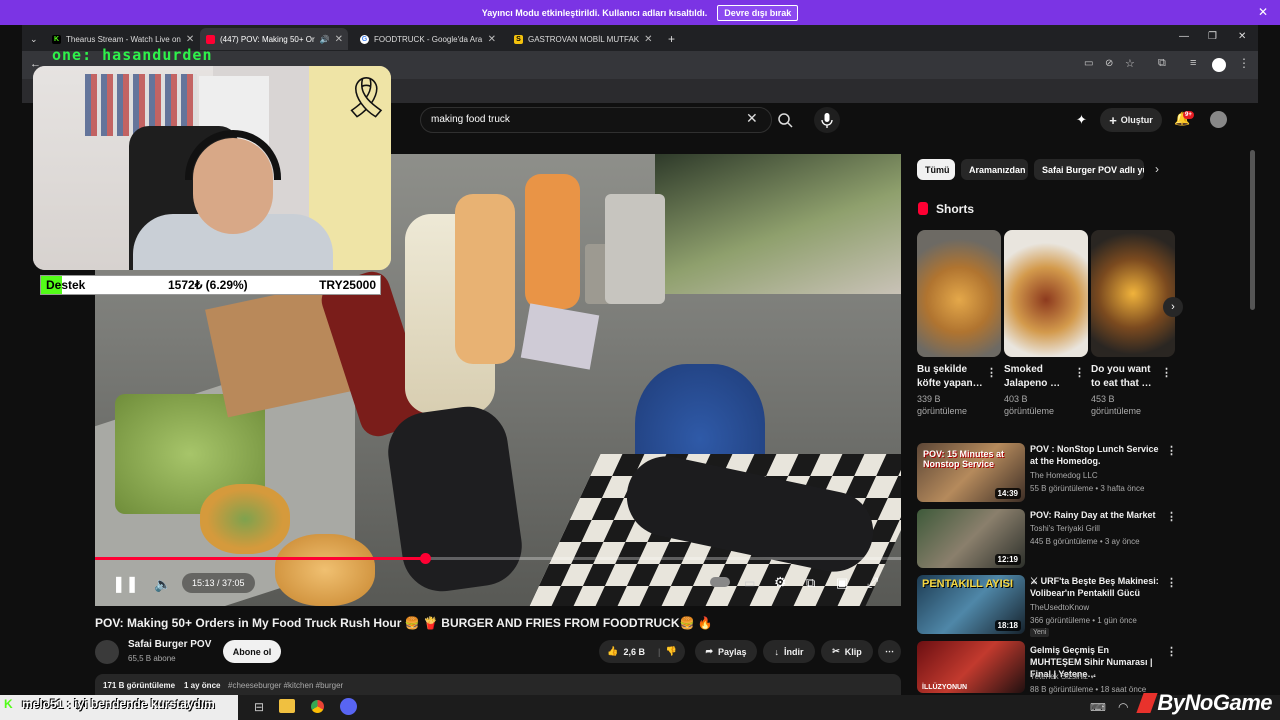 The image size is (1280, 720). What do you see at coordinates (107, 652) in the screenshot?
I see `channel-avatar` at bounding box center [107, 652].